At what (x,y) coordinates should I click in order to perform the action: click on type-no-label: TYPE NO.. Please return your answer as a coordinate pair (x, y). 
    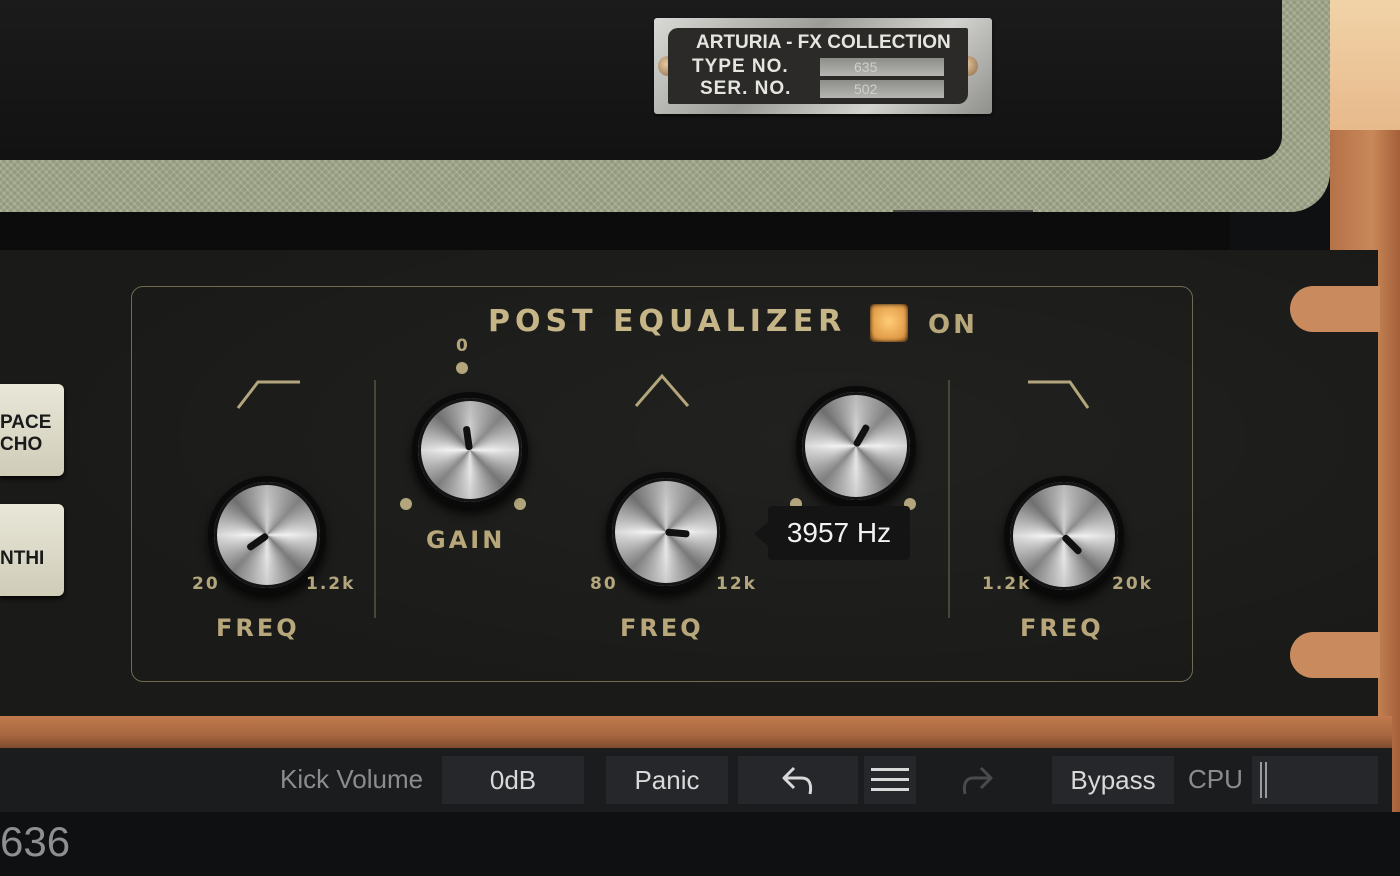
    Looking at the image, I should click on (740, 66).